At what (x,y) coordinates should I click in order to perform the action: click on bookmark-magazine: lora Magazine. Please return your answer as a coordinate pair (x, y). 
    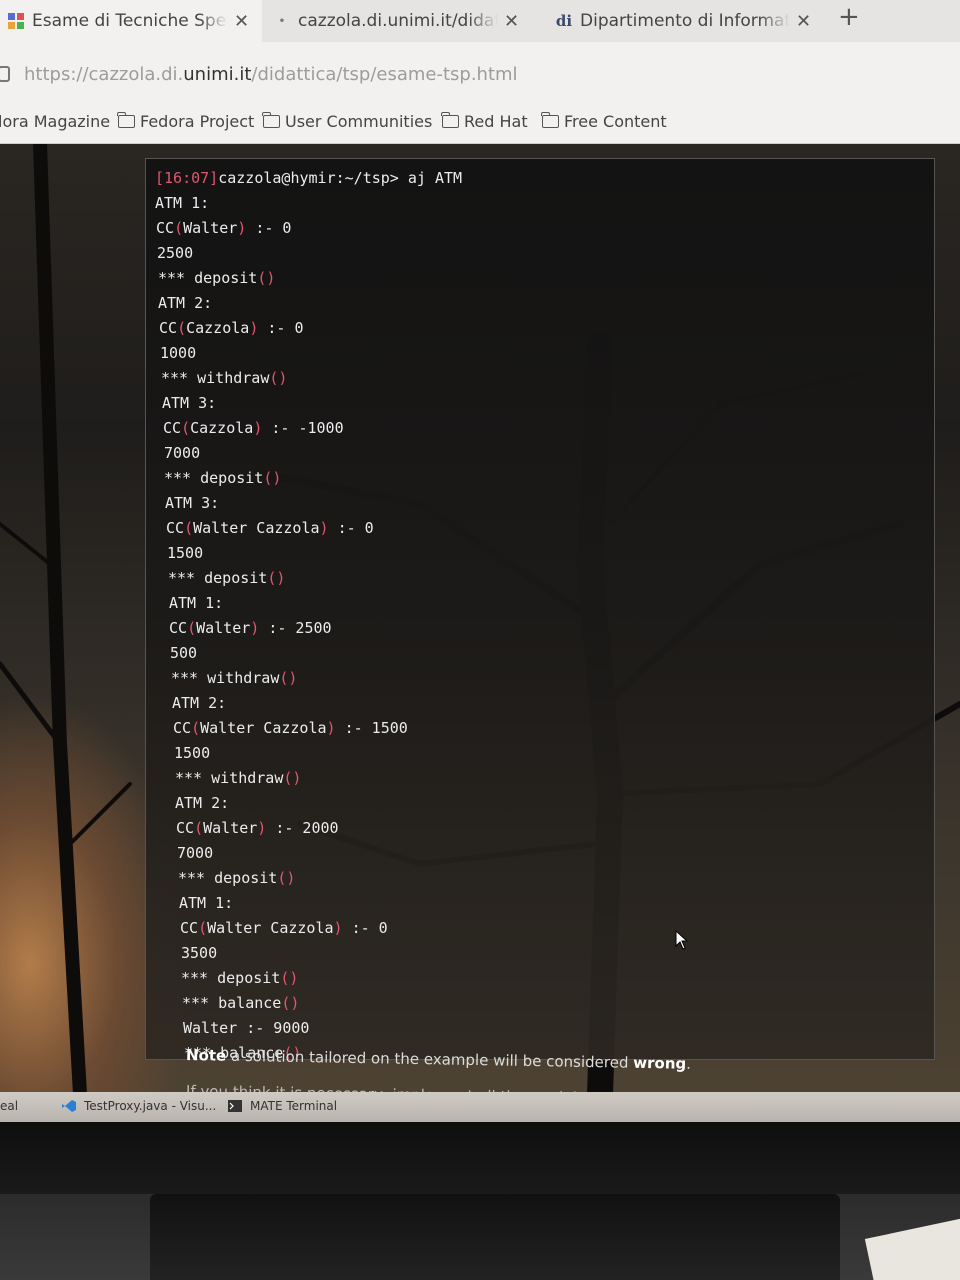
    Looking at the image, I should click on (55, 121).